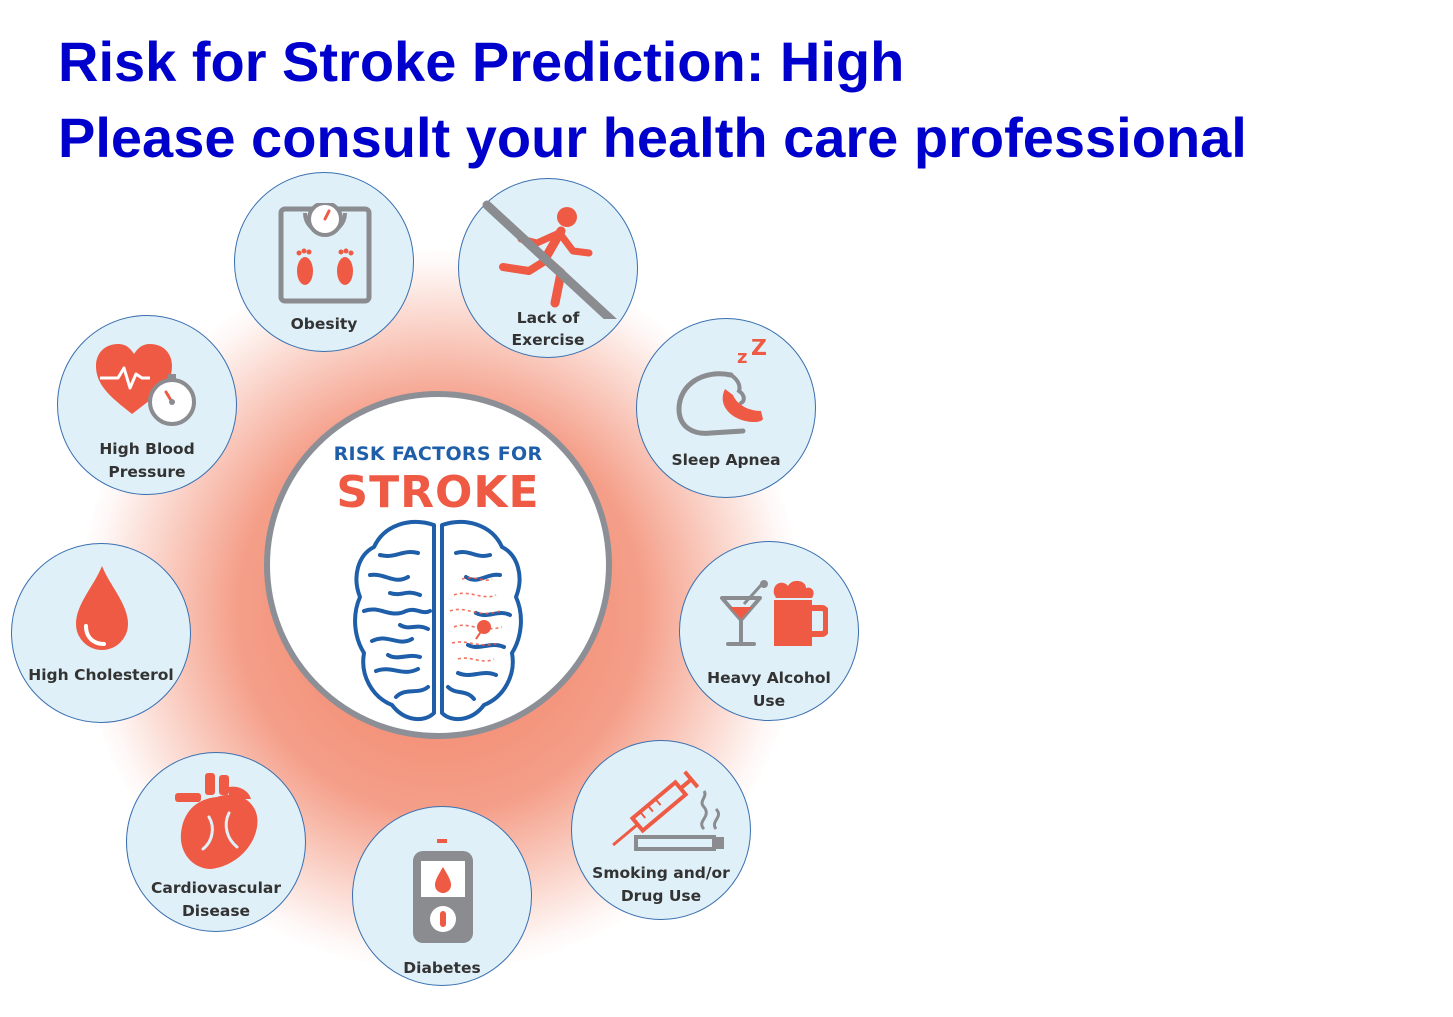 The image size is (1453, 1017). Describe the element at coordinates (216, 888) in the screenshot. I see `factor-label-line1: Cardiovascular` at that location.